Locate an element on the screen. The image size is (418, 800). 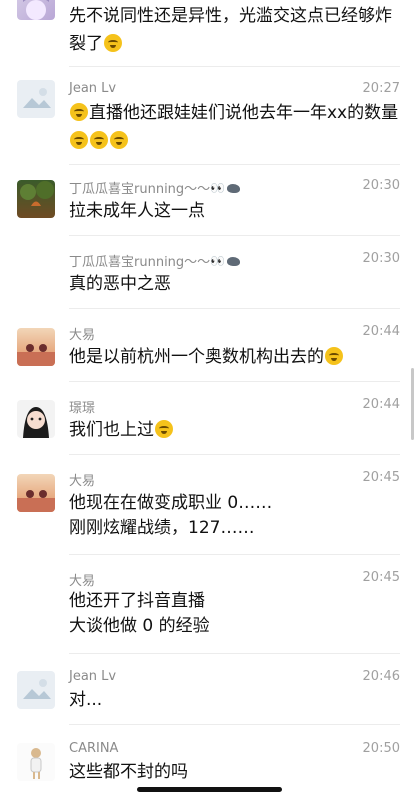
message-text: 拉未成年人这一点 is located at coordinates (137, 211).